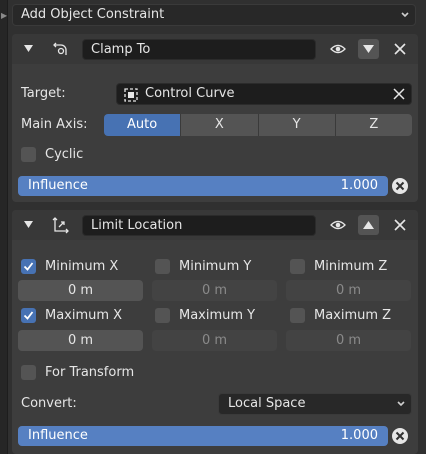 This screenshot has height=454, width=426. Describe the element at coordinates (353, 315) in the screenshot. I see `maximum-z-label: Maximum Z` at that location.